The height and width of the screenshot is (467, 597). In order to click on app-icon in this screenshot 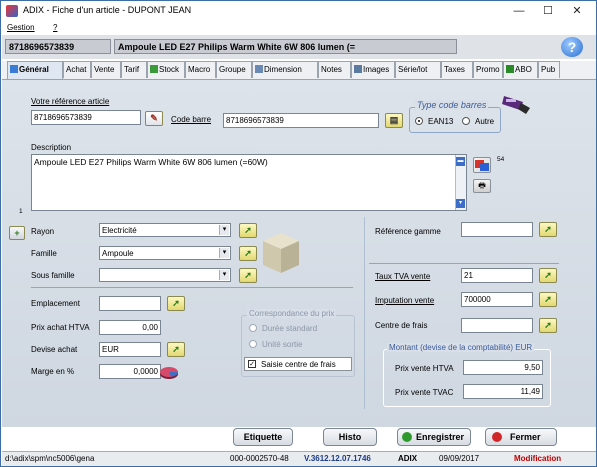, I will do `click(12, 11)`.